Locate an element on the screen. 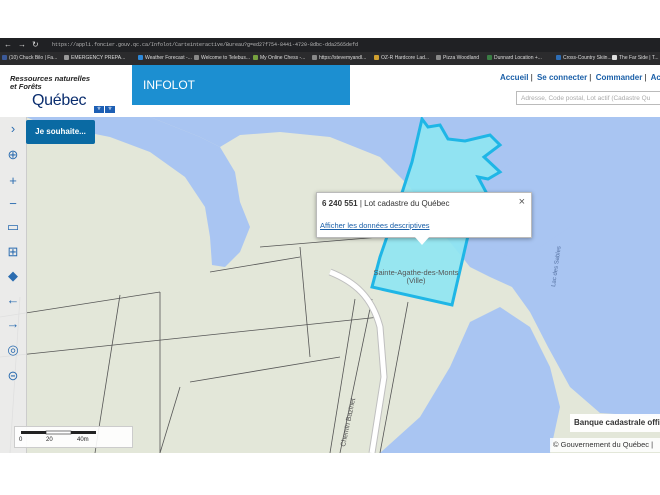 This screenshot has height=495, width=660. nav-link-more: Ac is located at coordinates (655, 77).